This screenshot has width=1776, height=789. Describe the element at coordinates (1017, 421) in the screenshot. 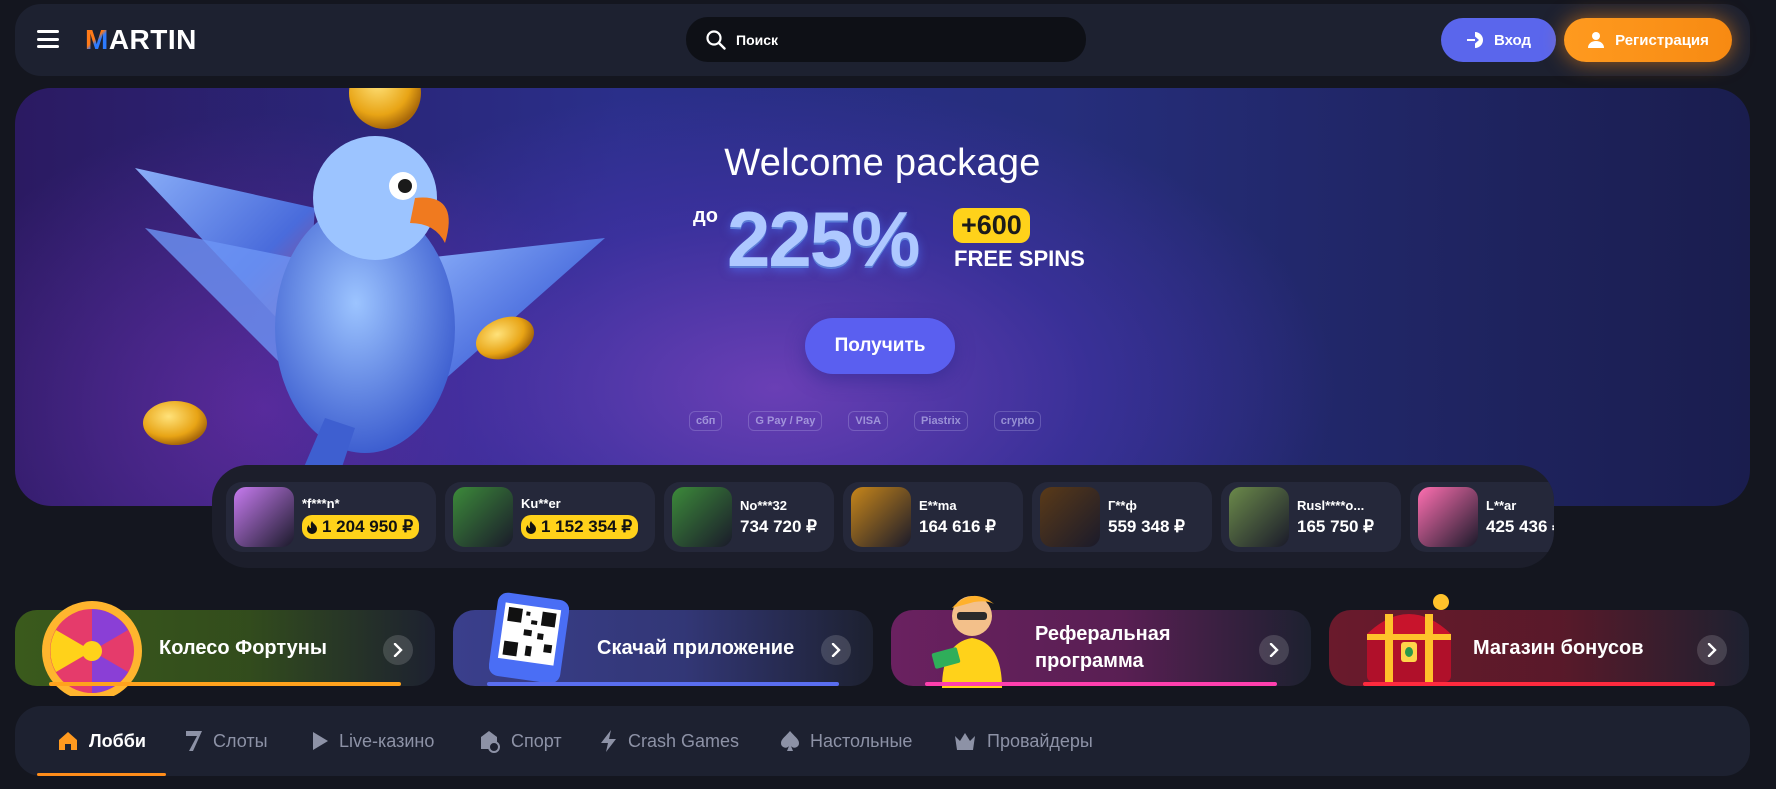

I see `payment-crypto: crypto` at that location.